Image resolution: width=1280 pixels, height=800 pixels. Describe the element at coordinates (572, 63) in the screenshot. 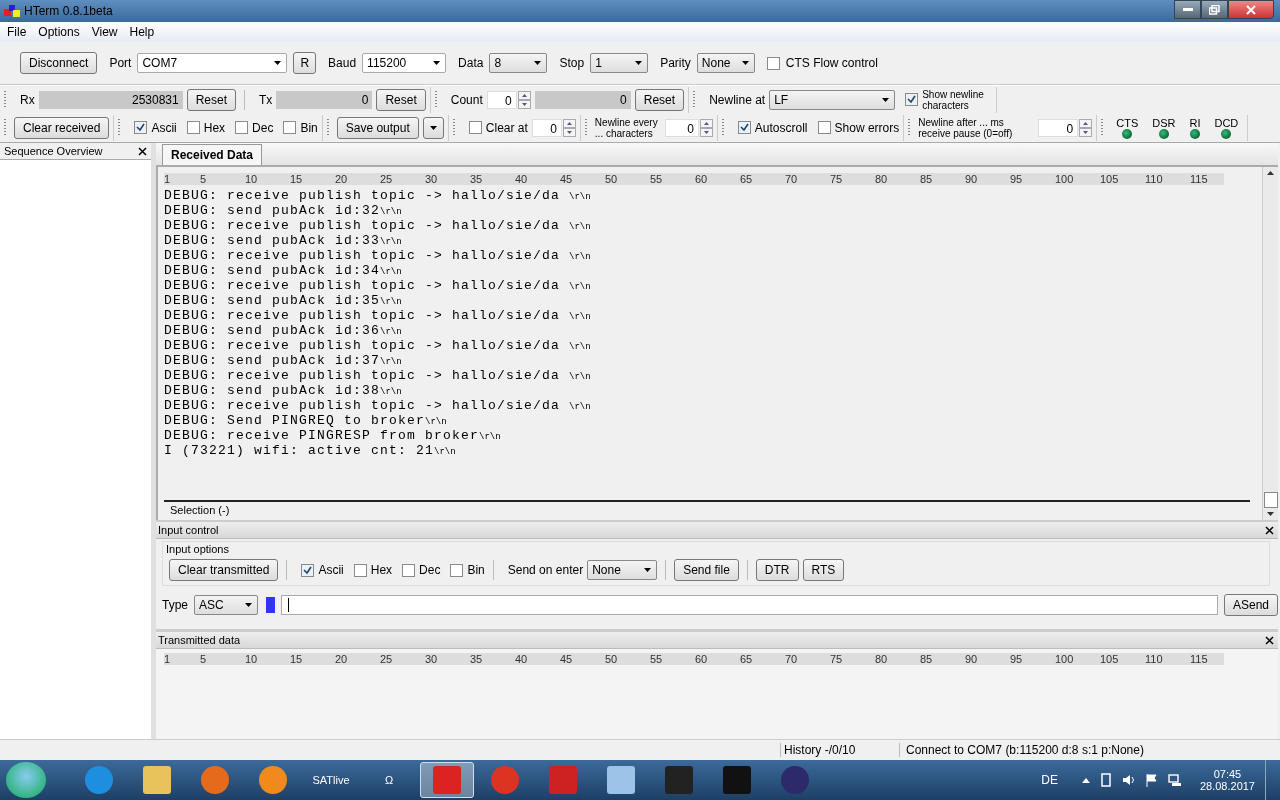

I see `stop-label: Stop` at that location.